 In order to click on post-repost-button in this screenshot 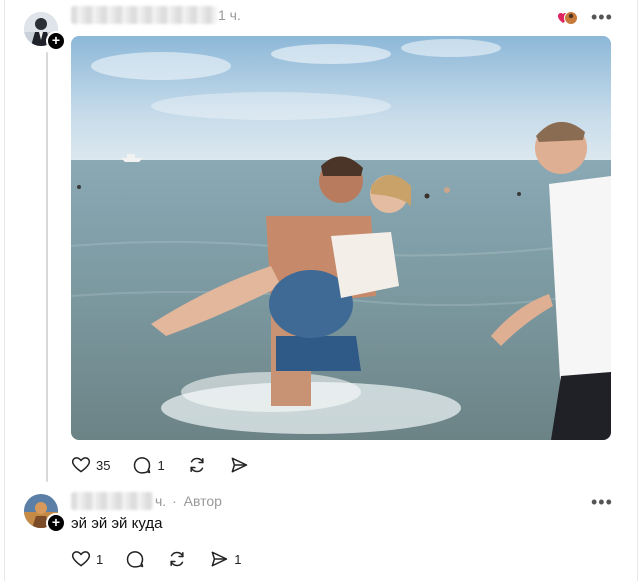, I will do `click(197, 465)`.